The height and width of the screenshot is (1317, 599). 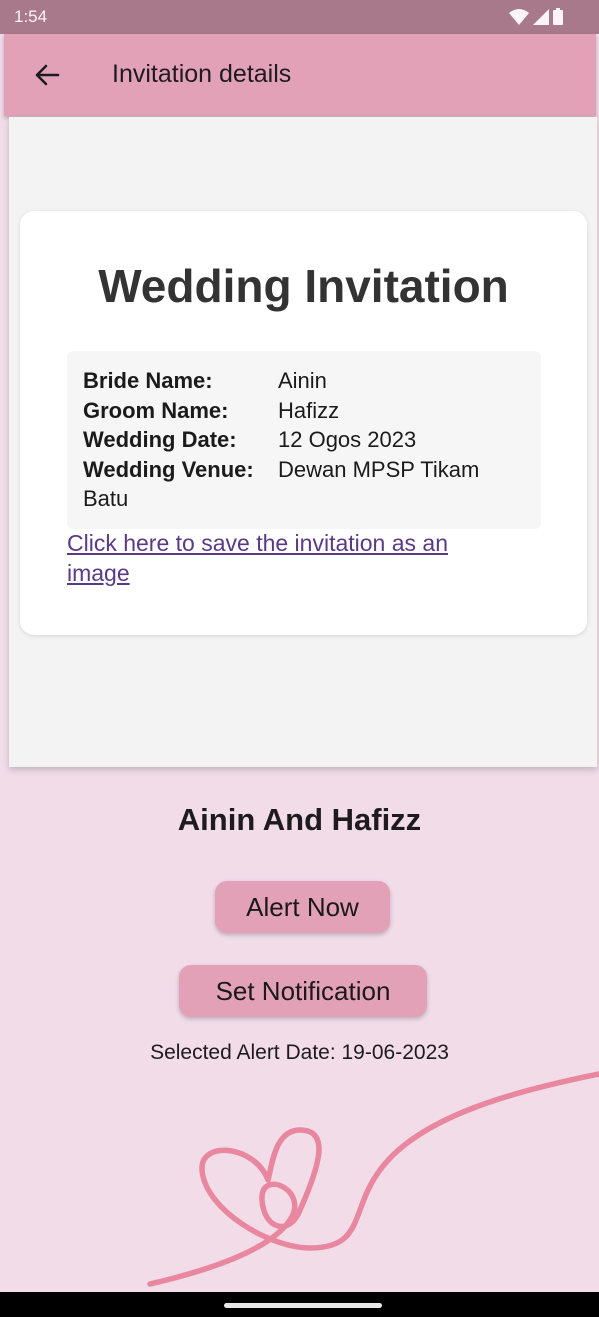 What do you see at coordinates (303, 991) in the screenshot?
I see `set-notification-button: Set Notification` at bounding box center [303, 991].